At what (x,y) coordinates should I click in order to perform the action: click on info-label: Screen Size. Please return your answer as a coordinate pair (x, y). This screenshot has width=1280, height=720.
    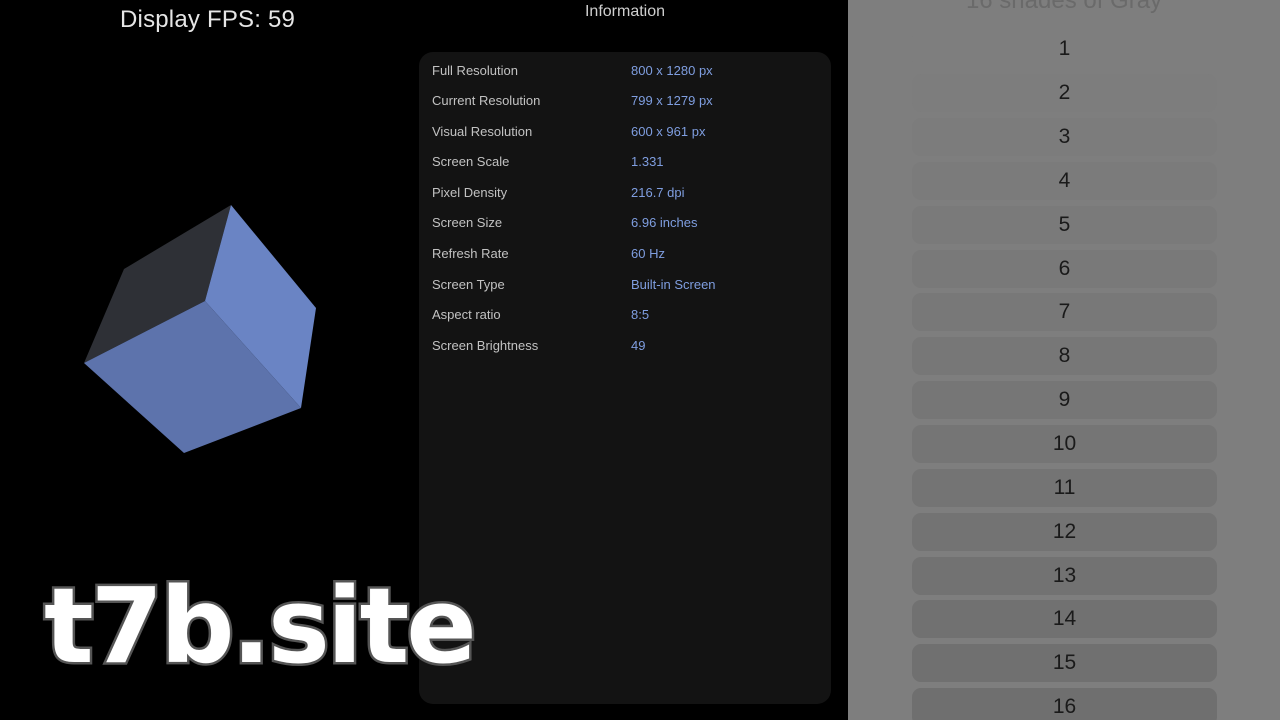
    Looking at the image, I should click on (467, 222).